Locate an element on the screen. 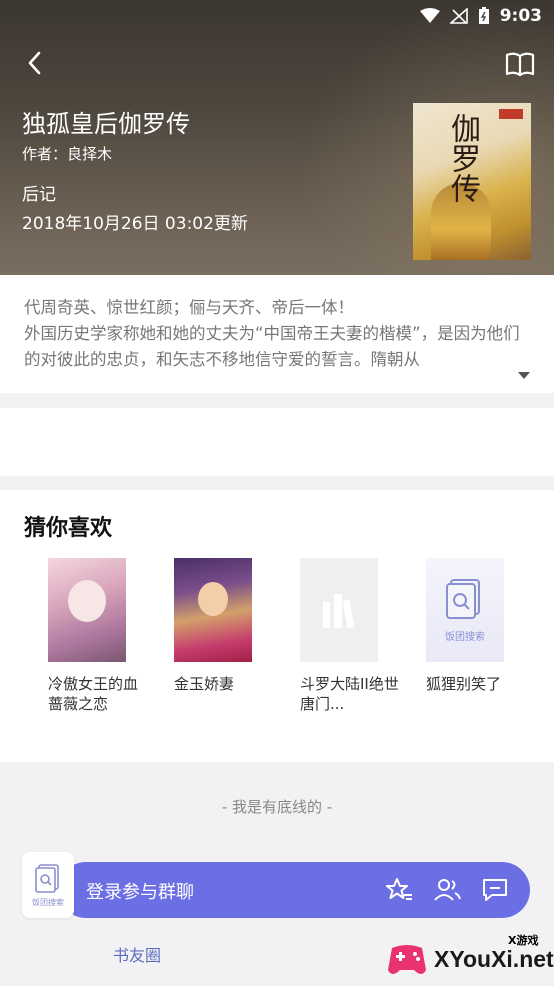  end-of-list-text: - 我是有底线的 - is located at coordinates (277, 807).